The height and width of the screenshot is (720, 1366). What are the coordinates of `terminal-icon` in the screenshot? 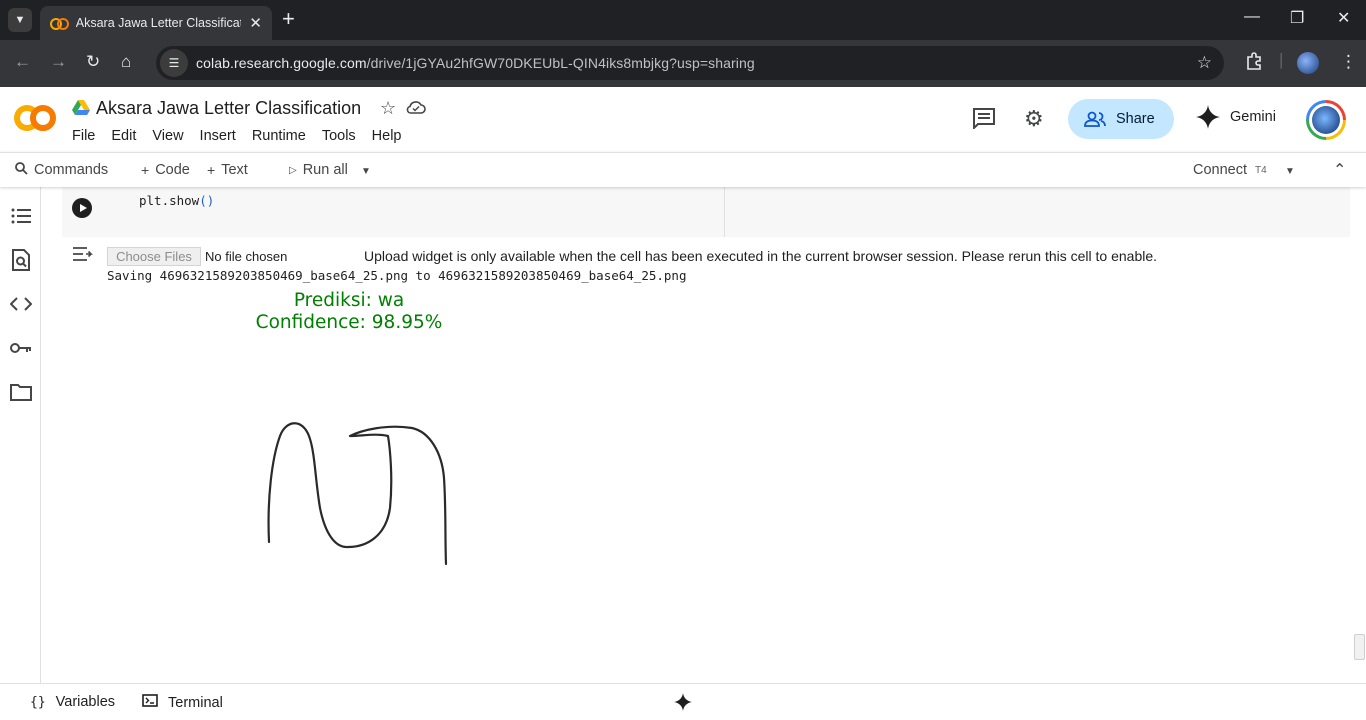 It's located at (150, 702).